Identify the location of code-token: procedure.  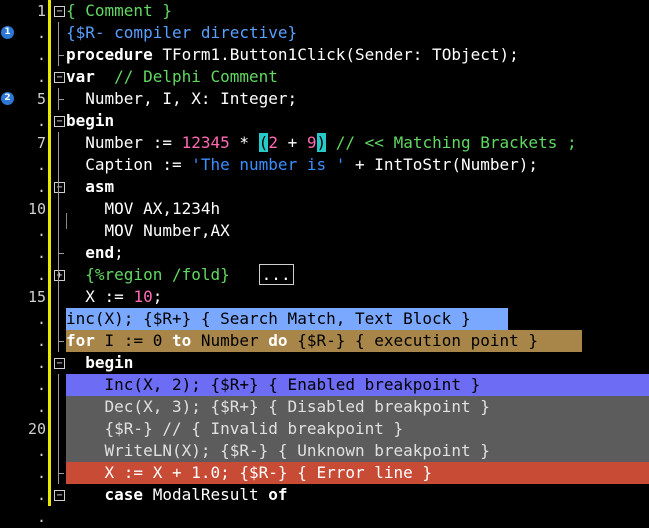
(109, 54).